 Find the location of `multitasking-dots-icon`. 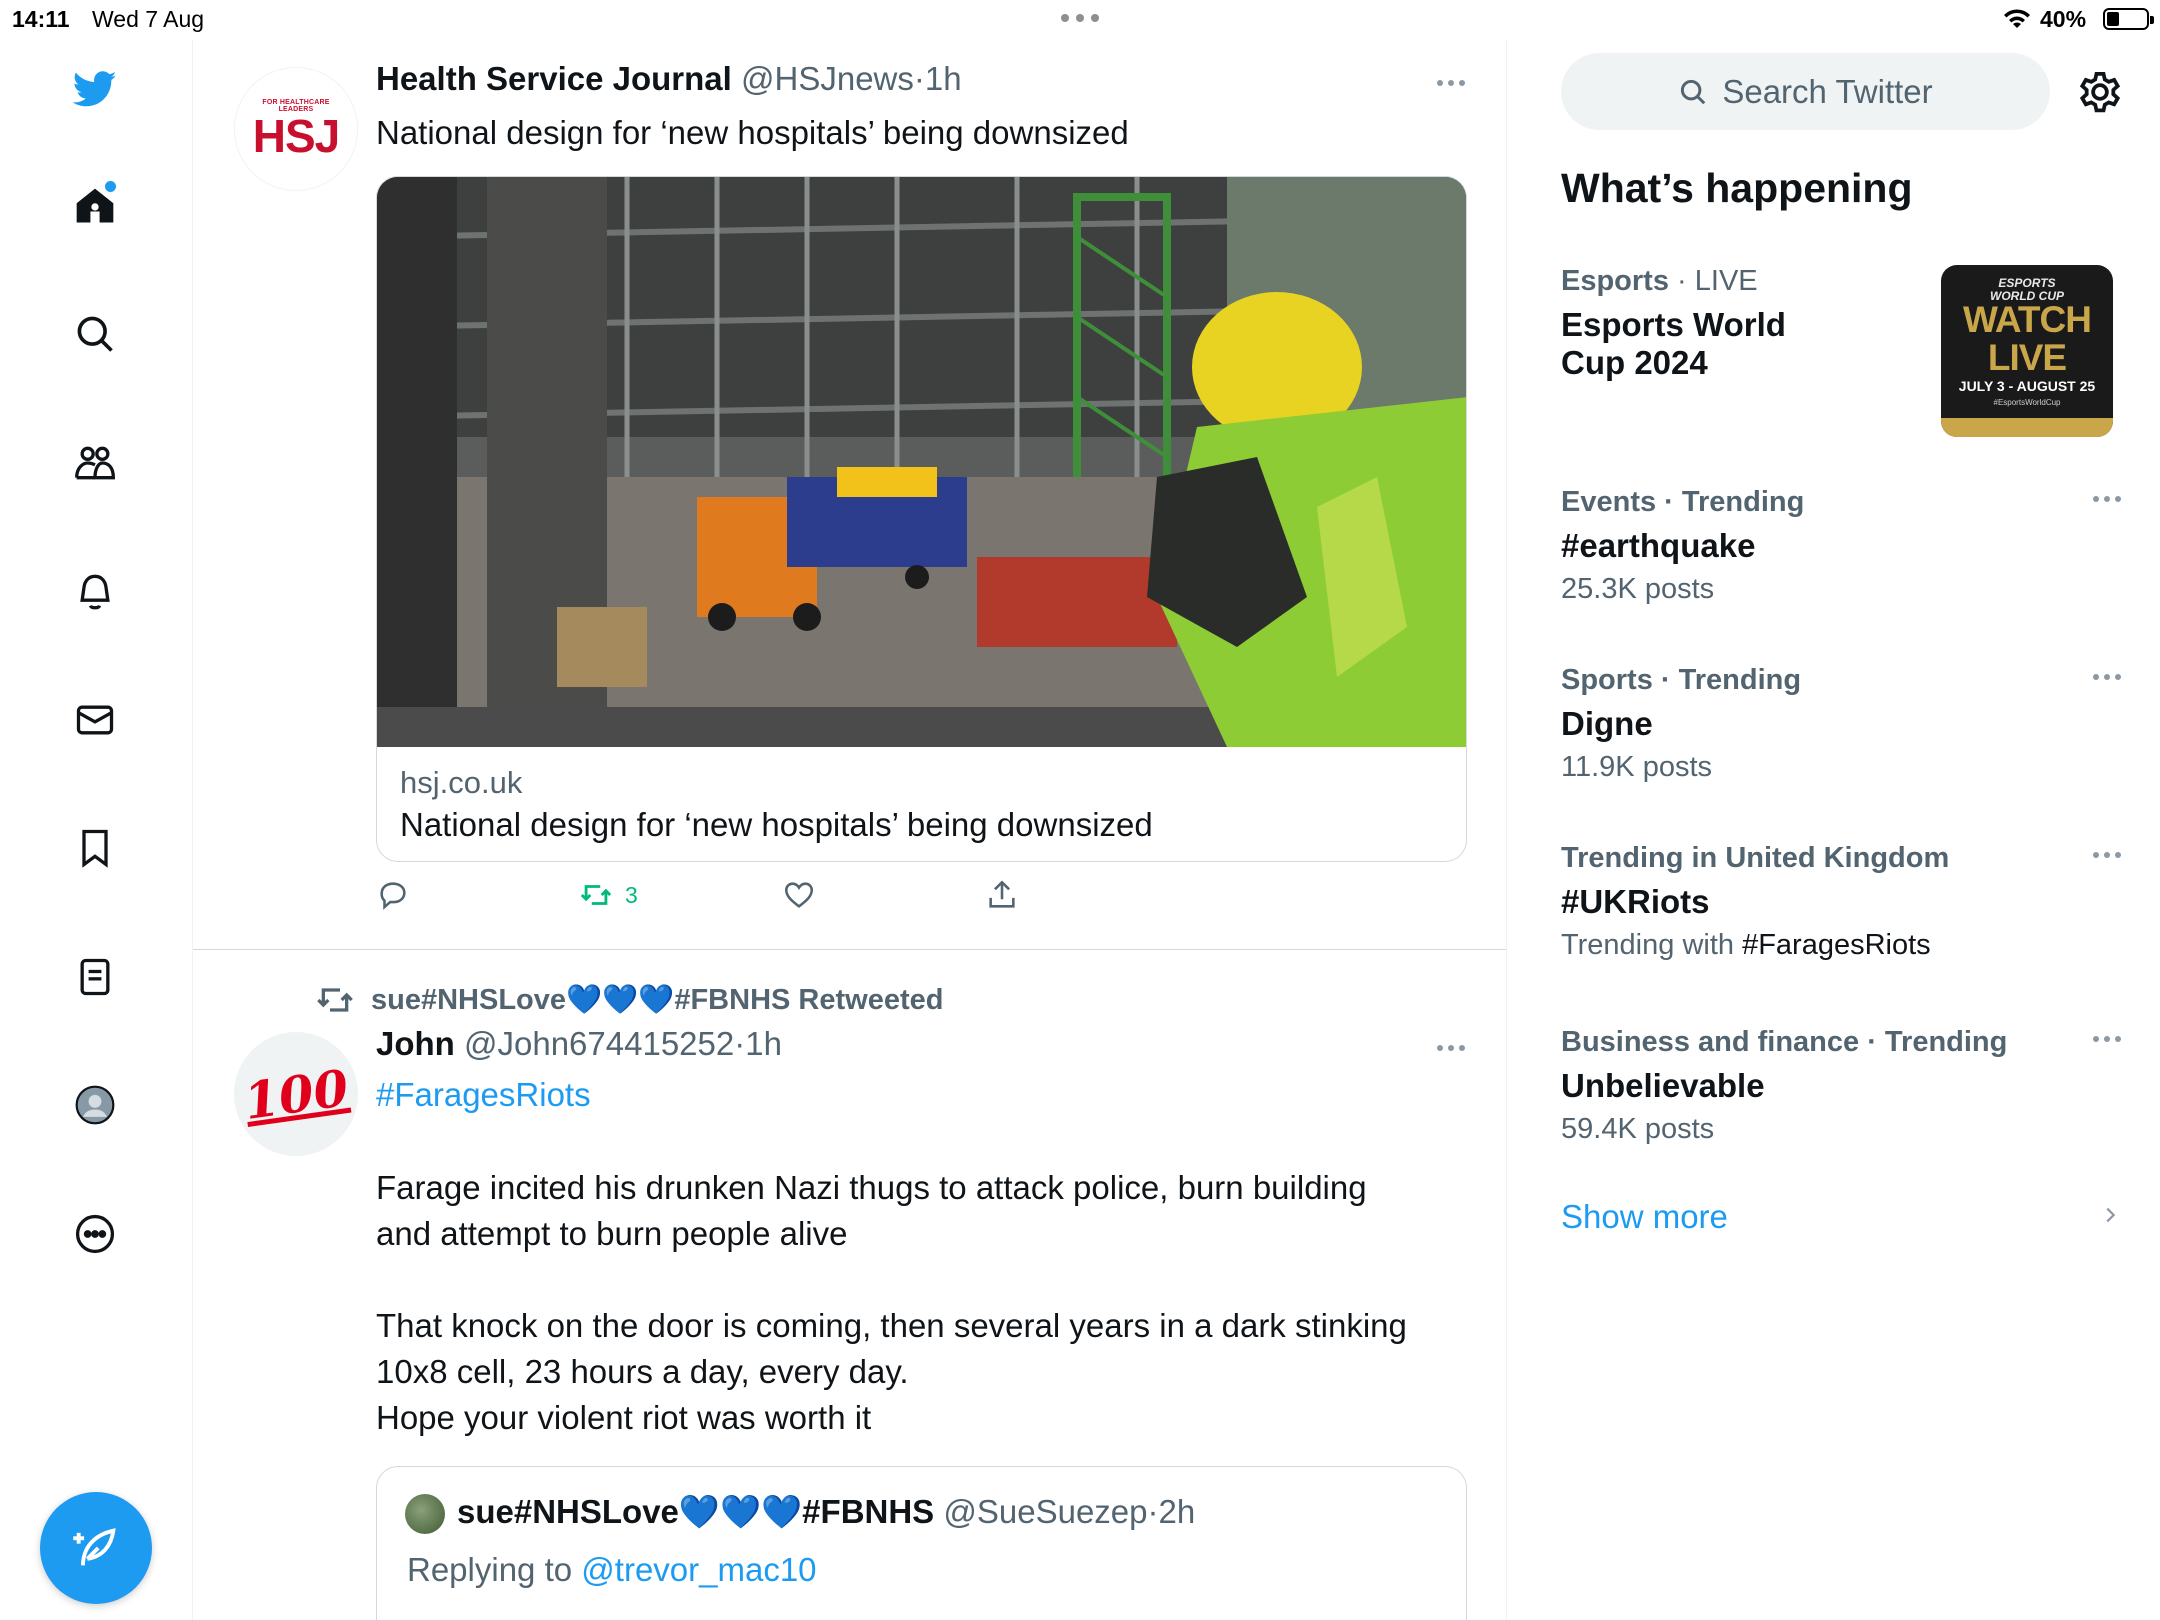

multitasking-dots-icon is located at coordinates (1080, 18).